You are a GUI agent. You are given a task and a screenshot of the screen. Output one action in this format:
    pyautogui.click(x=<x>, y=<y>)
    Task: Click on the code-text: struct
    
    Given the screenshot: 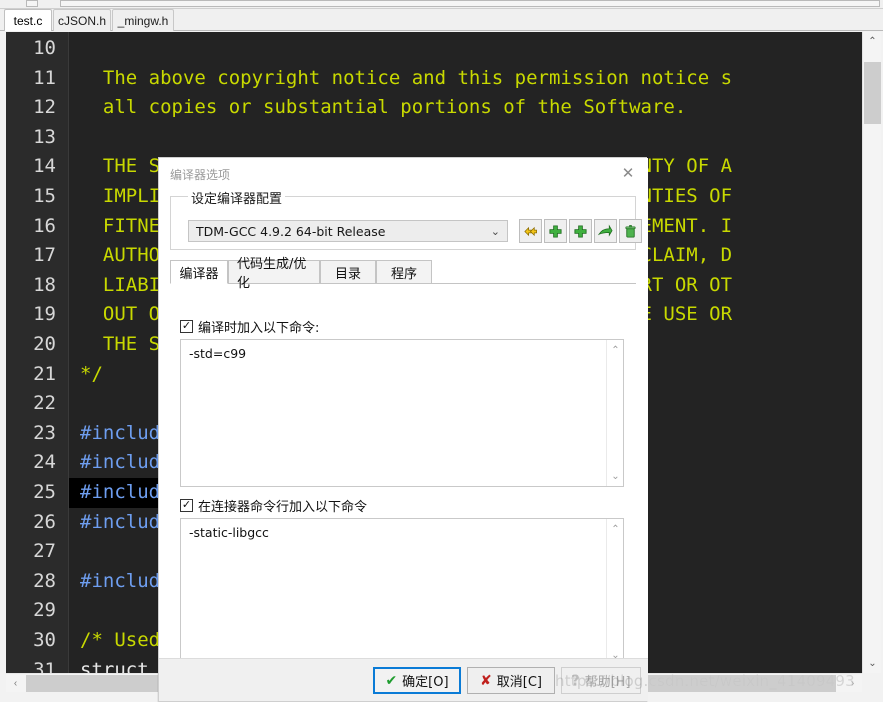 What is the action you would take?
    pyautogui.click(x=114, y=665)
    